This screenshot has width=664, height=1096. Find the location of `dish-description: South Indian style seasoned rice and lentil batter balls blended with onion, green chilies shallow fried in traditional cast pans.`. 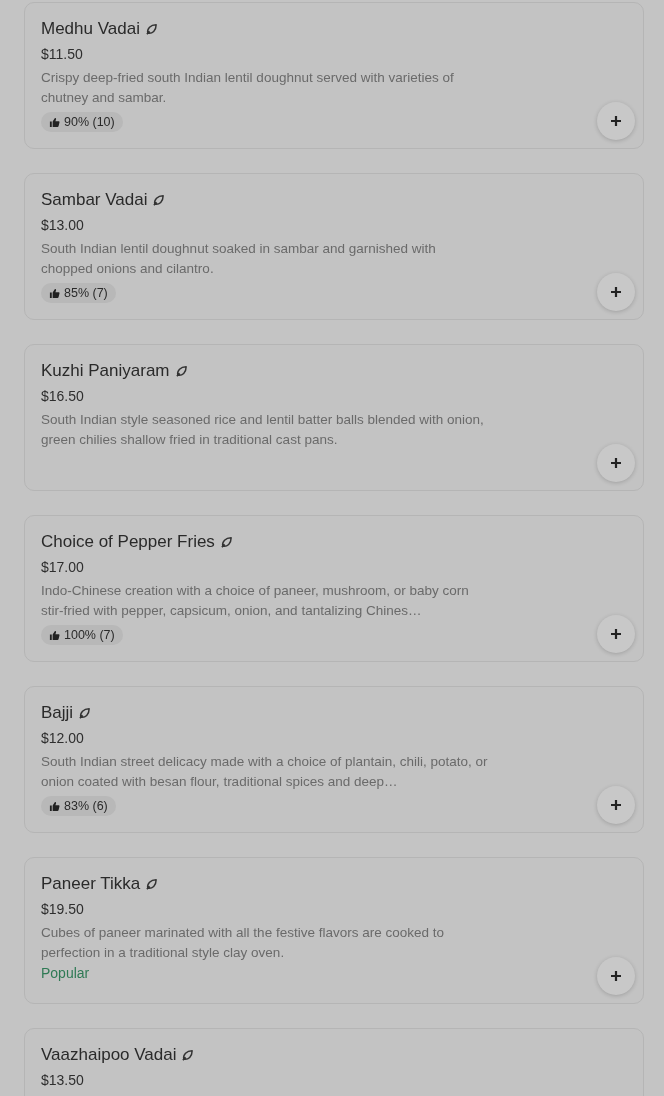

dish-description: South Indian style seasoned rice and lentil batter balls blended with onion, green chilies shallow fried in traditional cast pans. is located at coordinates (263, 430).